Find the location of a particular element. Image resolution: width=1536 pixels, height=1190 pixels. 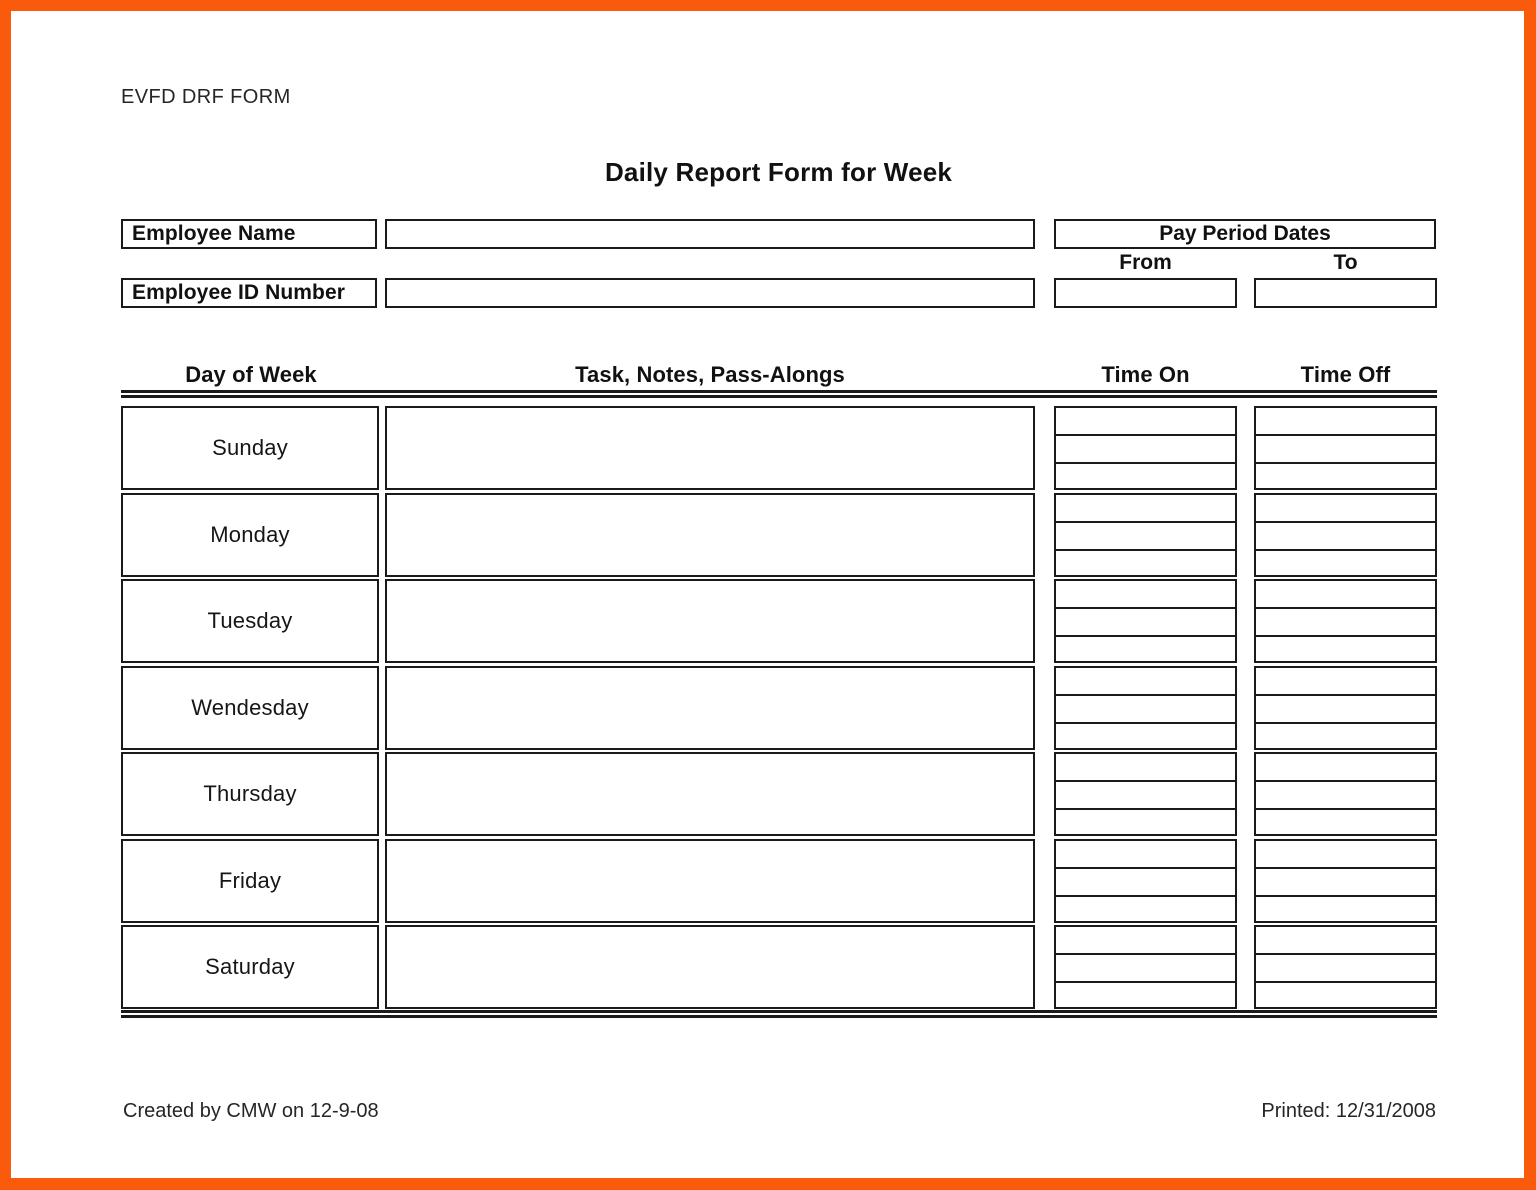

footer-printed-date: Printed: 12/31/2008 is located at coordinates (1348, 1111).